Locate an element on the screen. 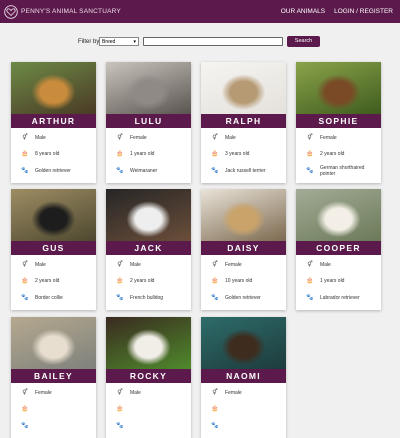 This screenshot has width=400, height=438. animal-age-row: 🎂 8 years old is located at coordinates (40, 153).